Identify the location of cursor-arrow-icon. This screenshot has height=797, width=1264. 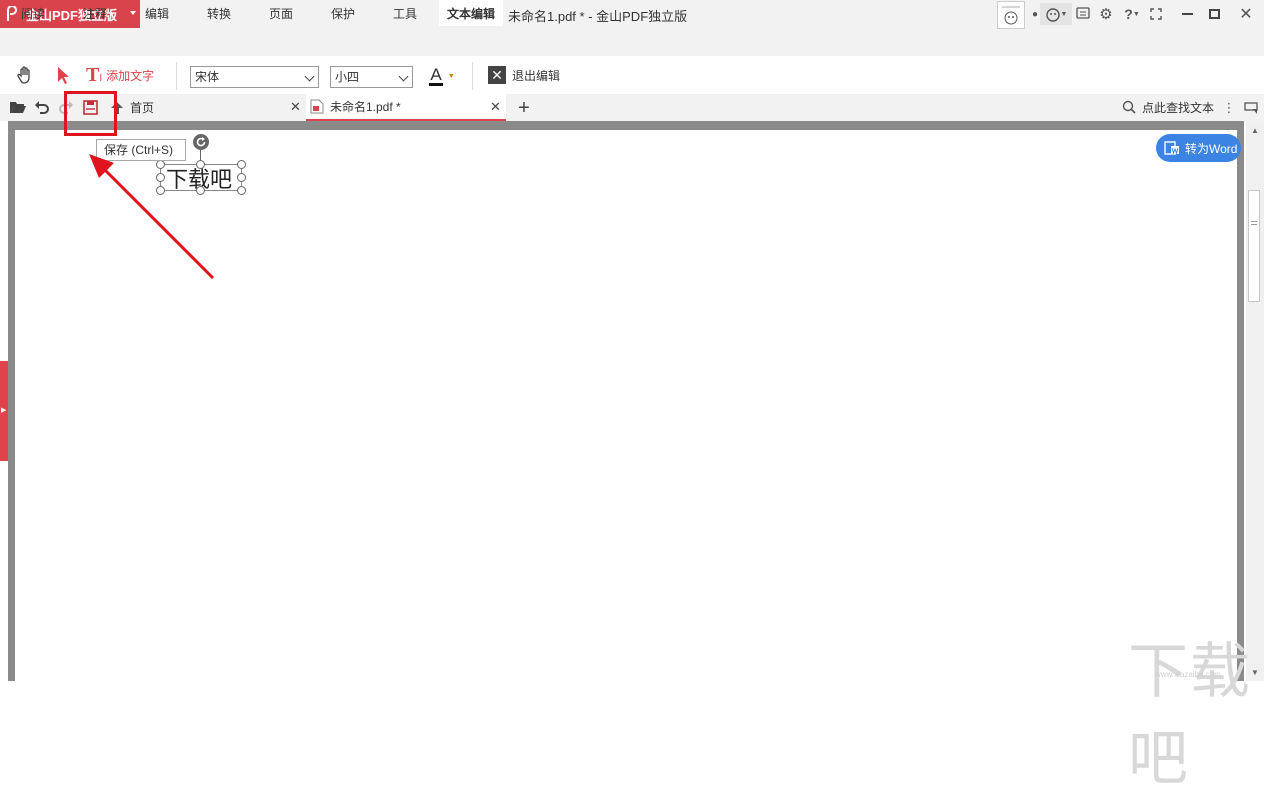
(63, 75).